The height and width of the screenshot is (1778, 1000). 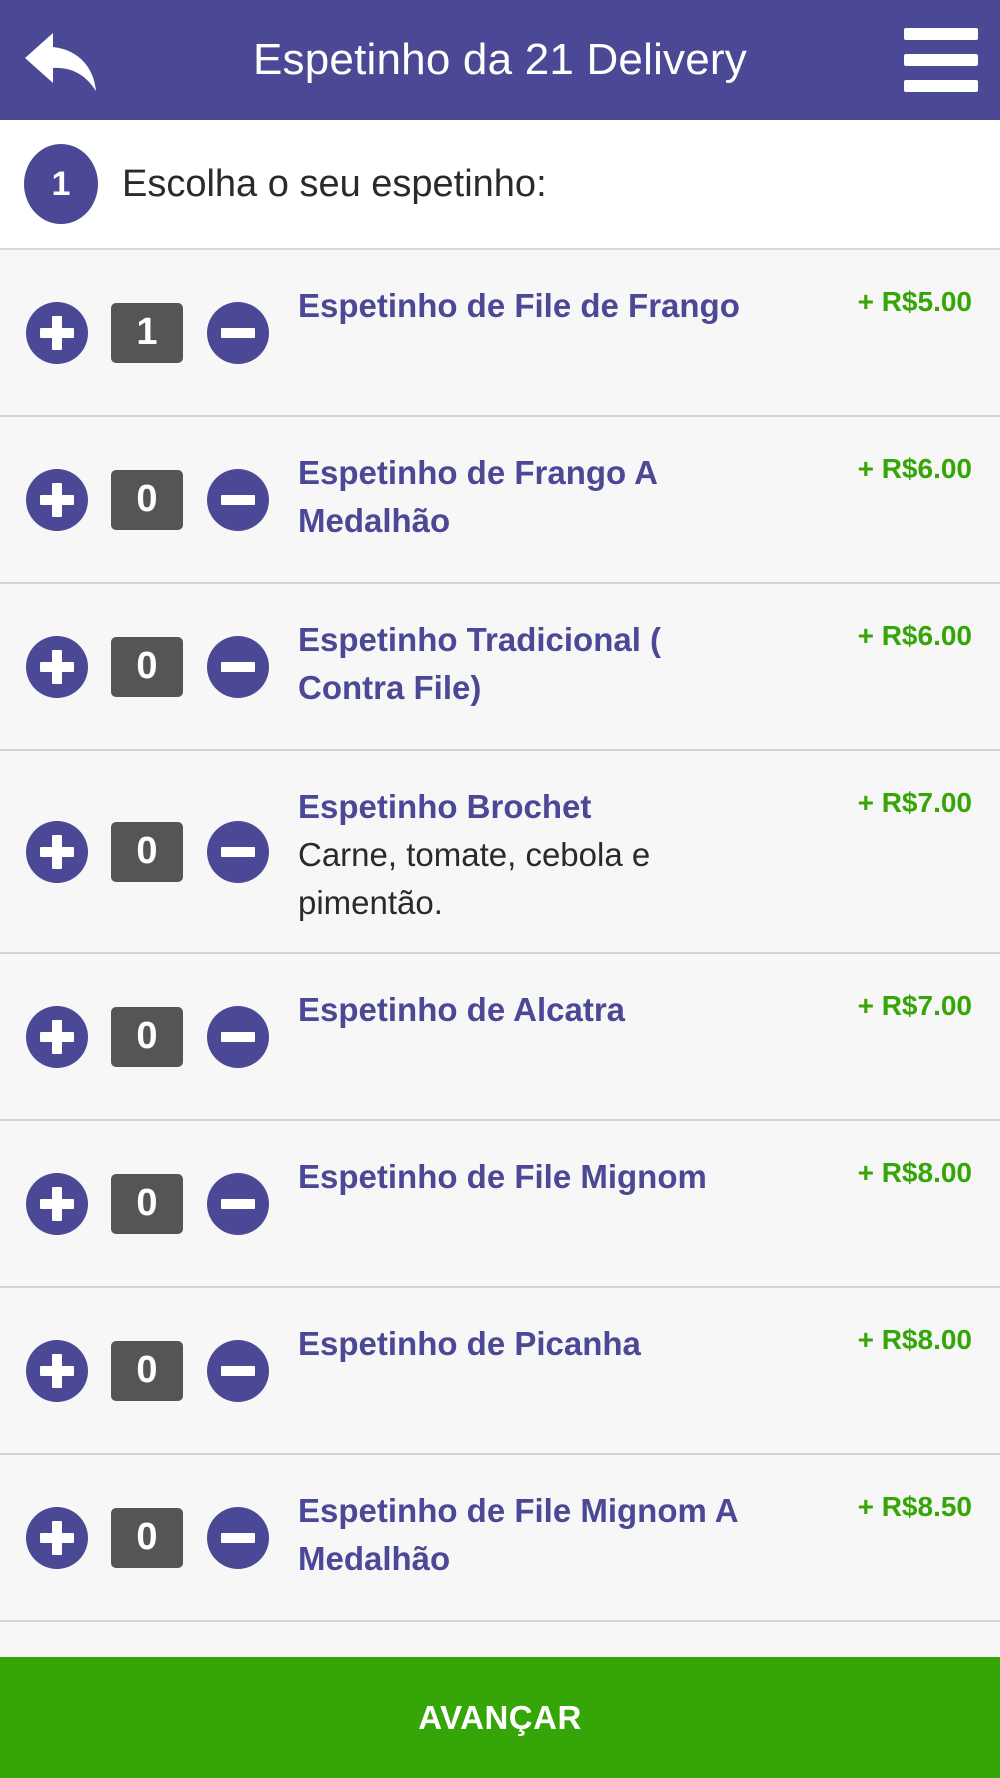 What do you see at coordinates (914, 1506) in the screenshot?
I see `item-price: + R$8.50` at bounding box center [914, 1506].